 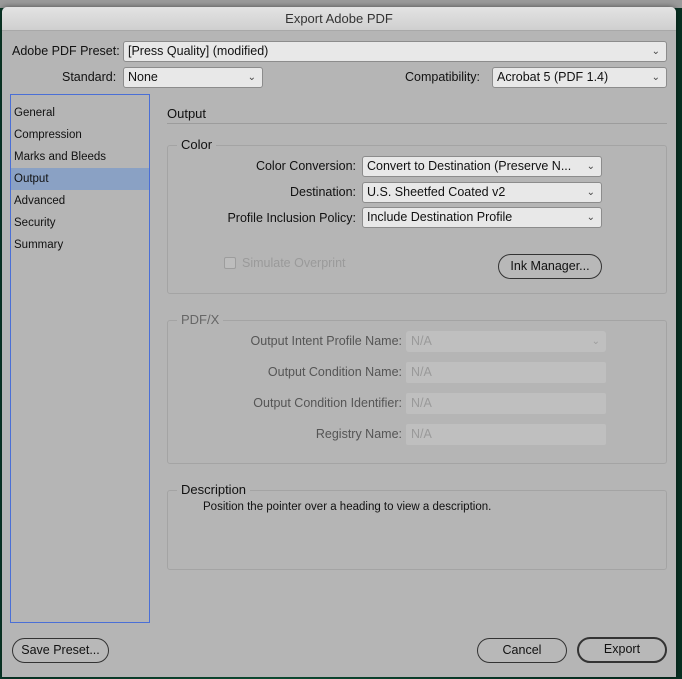 I want to click on color-group-title: Color, so click(x=197, y=144).